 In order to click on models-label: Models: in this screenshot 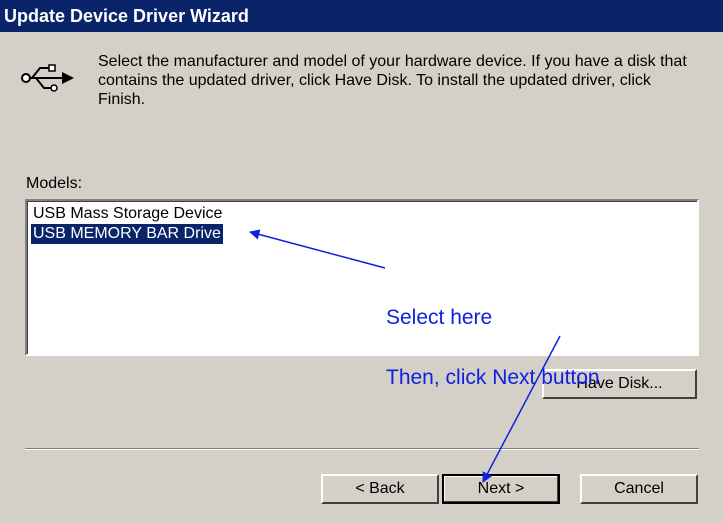, I will do `click(54, 183)`.